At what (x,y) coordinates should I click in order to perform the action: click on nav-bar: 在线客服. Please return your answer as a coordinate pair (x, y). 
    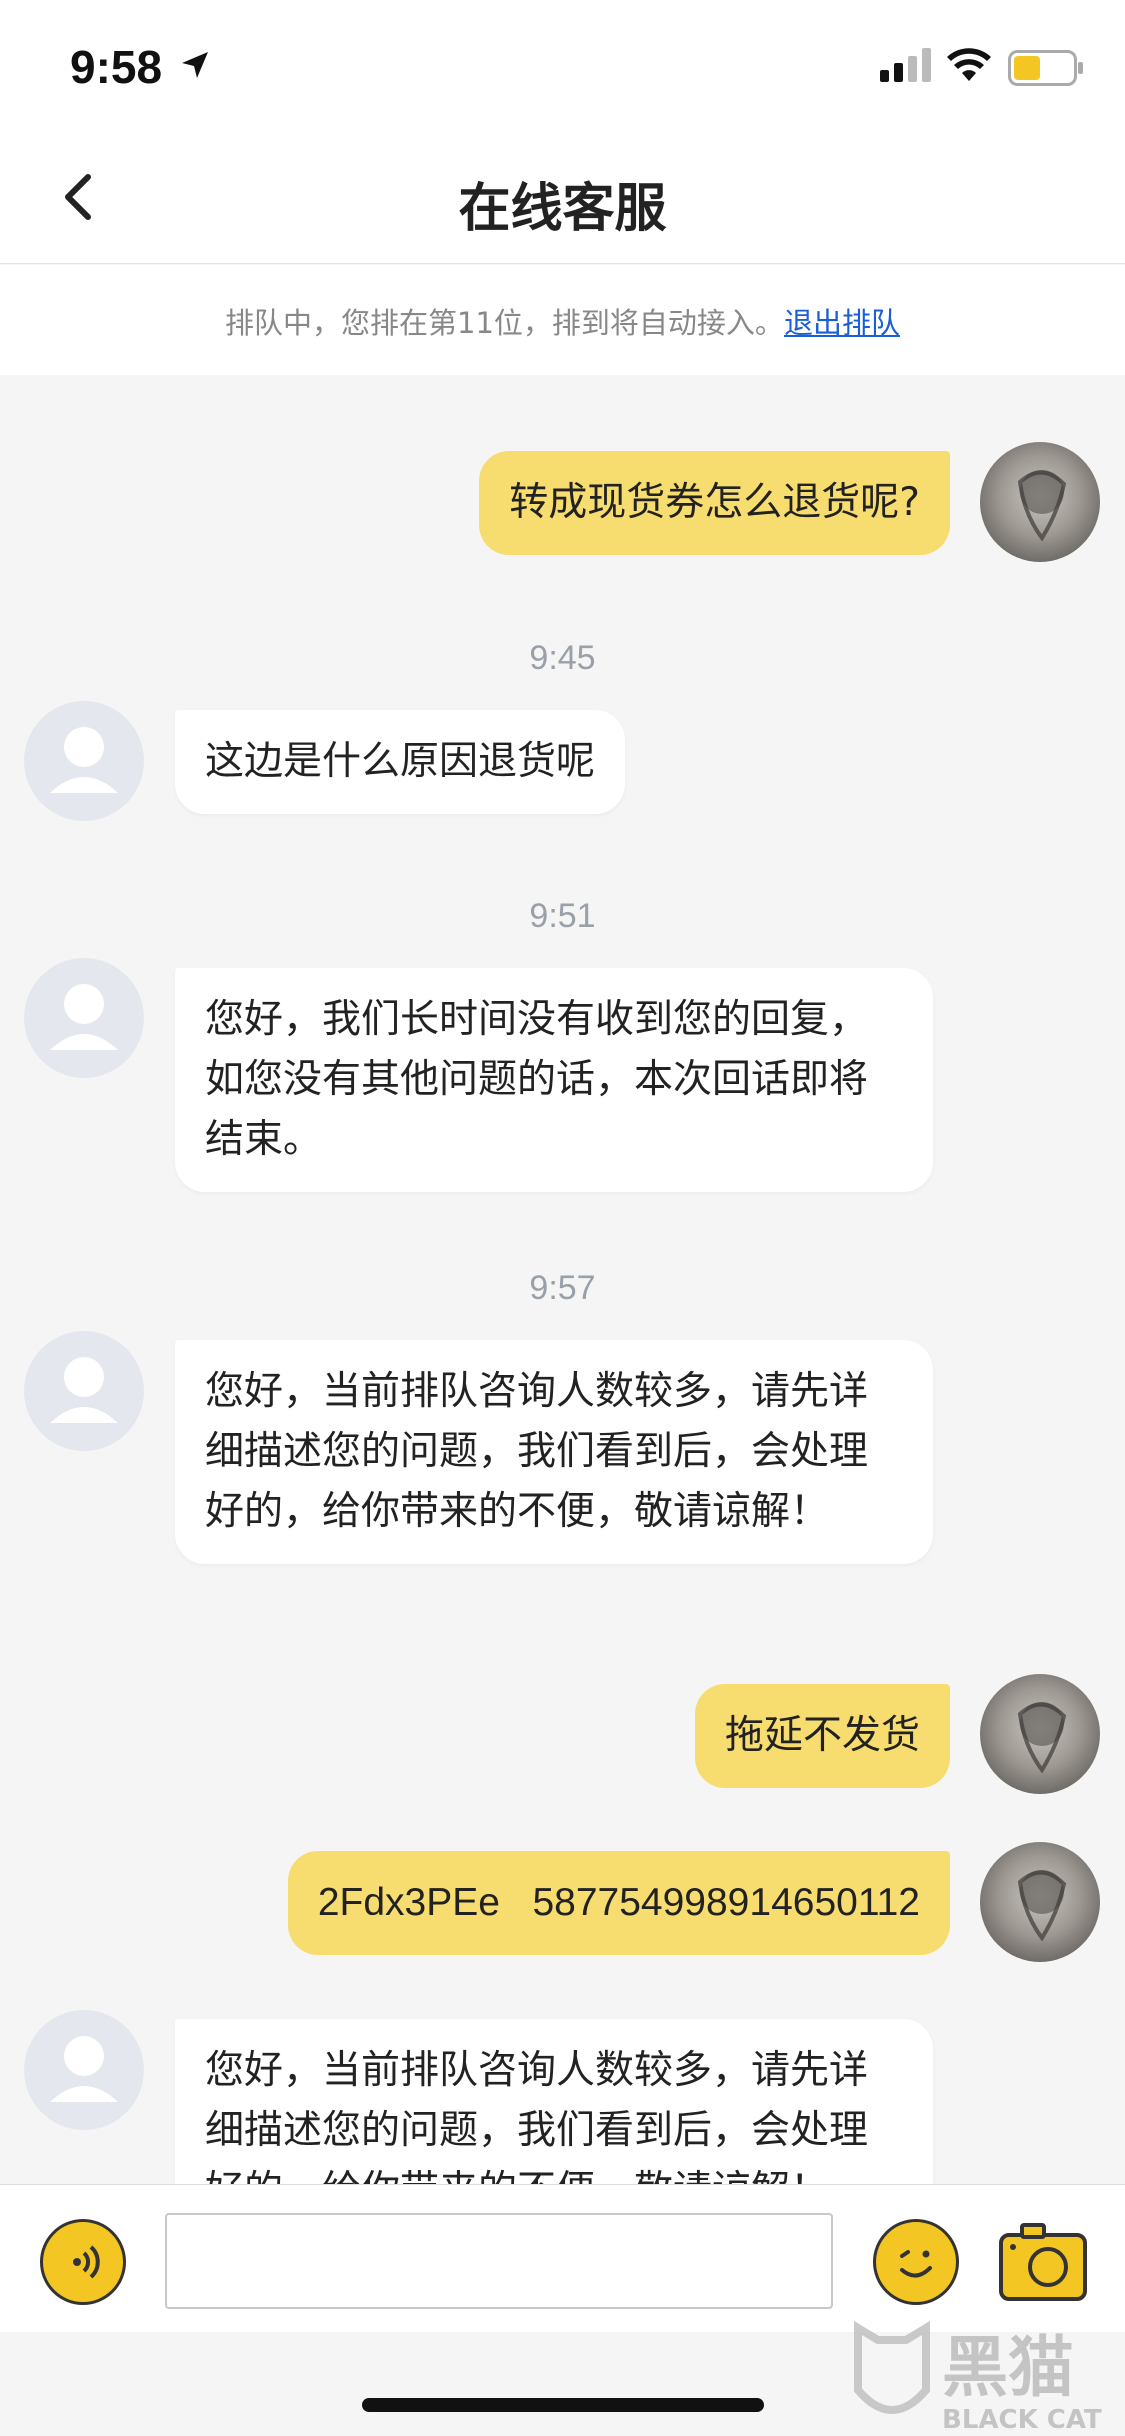
    Looking at the image, I should click on (562, 198).